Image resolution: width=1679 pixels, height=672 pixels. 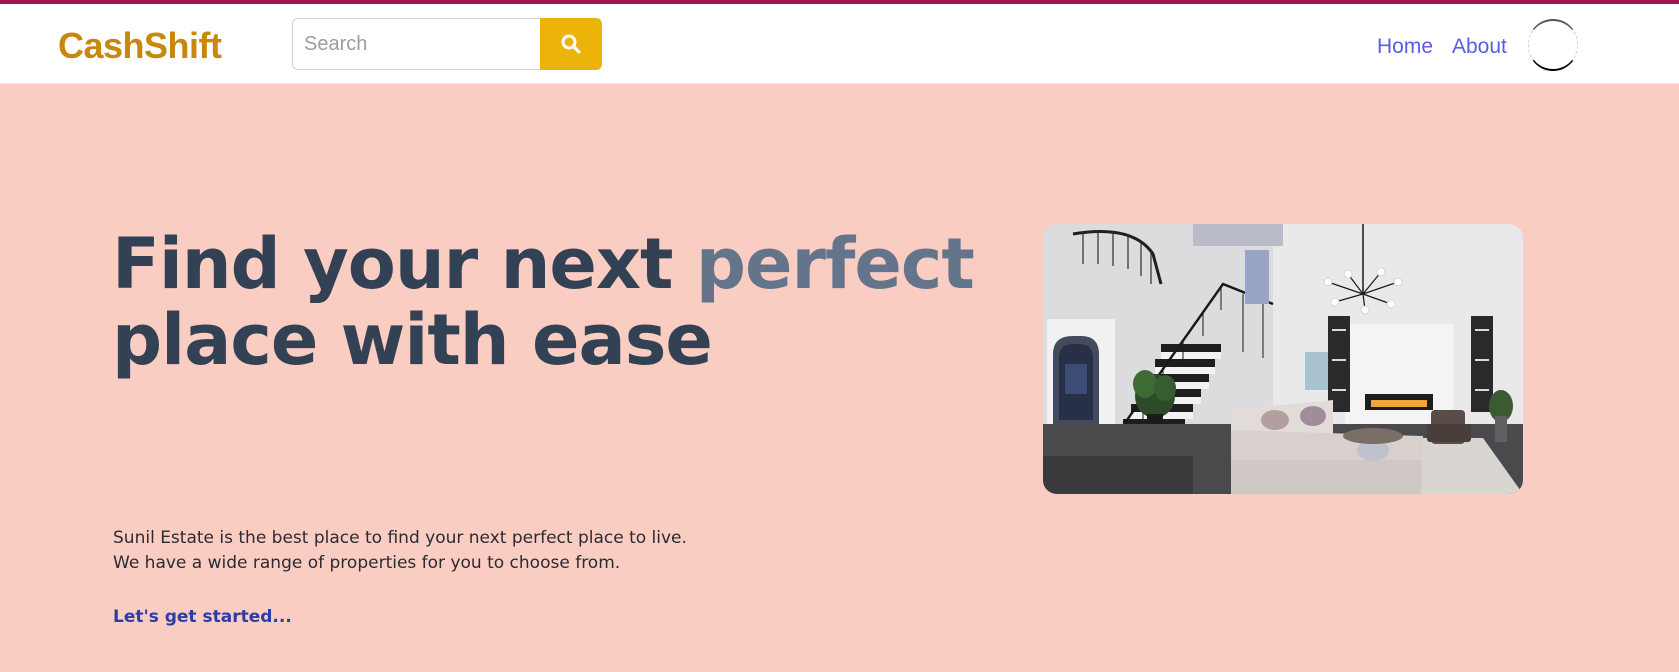 I want to click on search-button, so click(x=571, y=44).